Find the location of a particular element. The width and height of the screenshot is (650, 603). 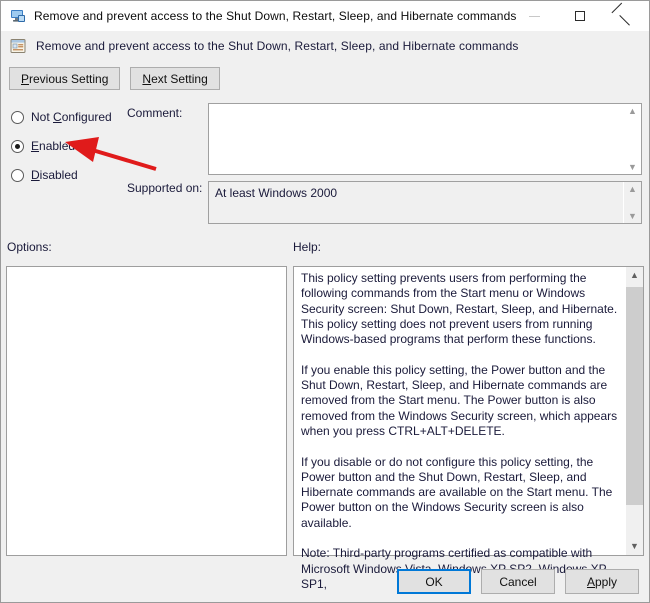

comment-label: Comment: is located at coordinates (155, 113).